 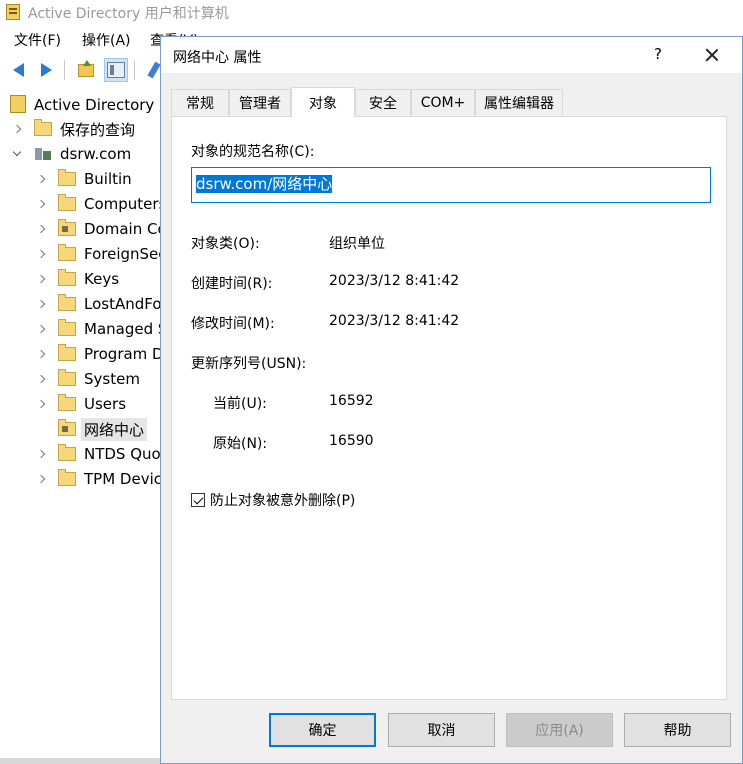 What do you see at coordinates (712, 55) in the screenshot?
I see `close-icon` at bounding box center [712, 55].